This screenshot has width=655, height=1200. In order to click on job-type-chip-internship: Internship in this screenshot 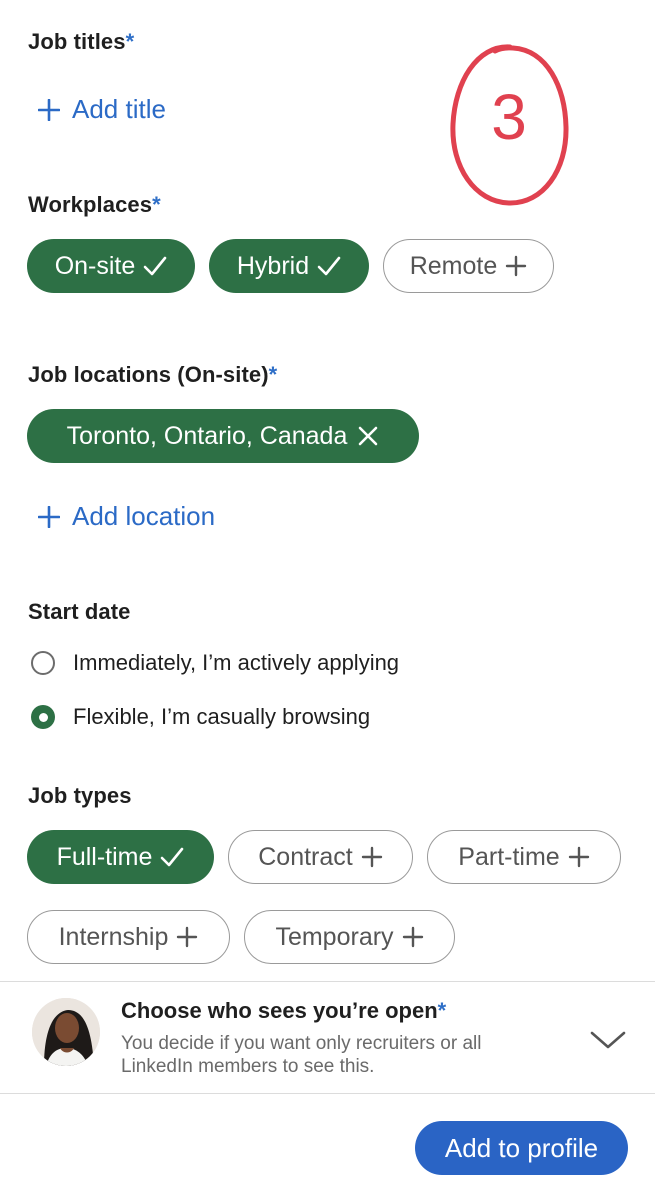, I will do `click(128, 937)`.